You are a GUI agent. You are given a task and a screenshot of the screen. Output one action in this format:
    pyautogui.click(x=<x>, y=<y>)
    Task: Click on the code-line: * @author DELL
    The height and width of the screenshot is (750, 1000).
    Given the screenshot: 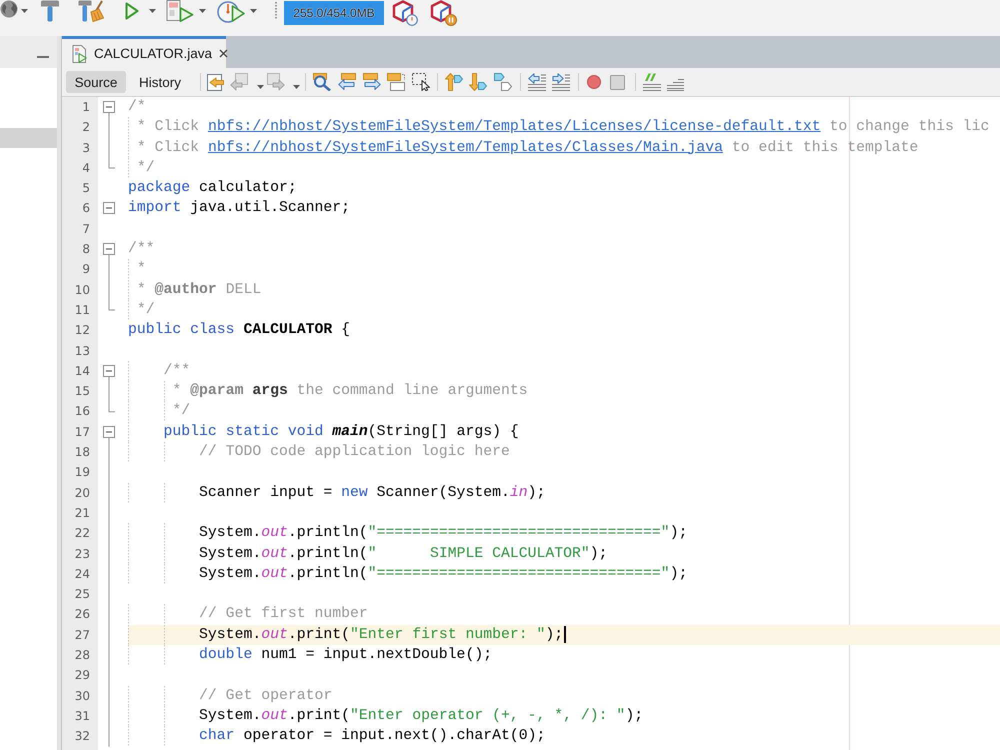 What is the action you would take?
    pyautogui.click(x=199, y=290)
    